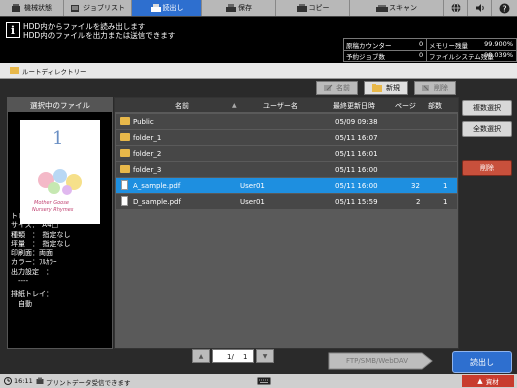  I want to click on page-indicator: 1/ 1, so click(233, 356).